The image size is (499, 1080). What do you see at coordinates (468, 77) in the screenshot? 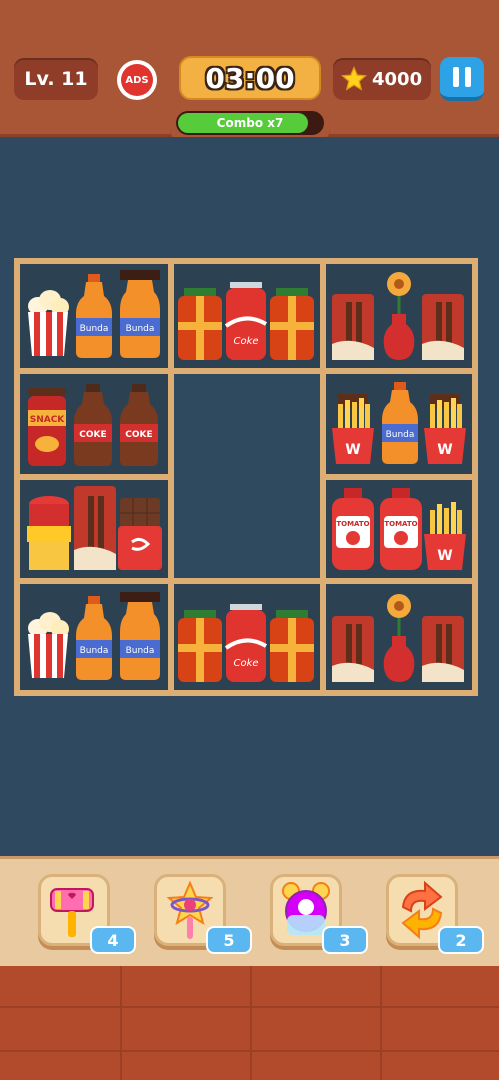
I see `pause-icon-bar` at bounding box center [468, 77].